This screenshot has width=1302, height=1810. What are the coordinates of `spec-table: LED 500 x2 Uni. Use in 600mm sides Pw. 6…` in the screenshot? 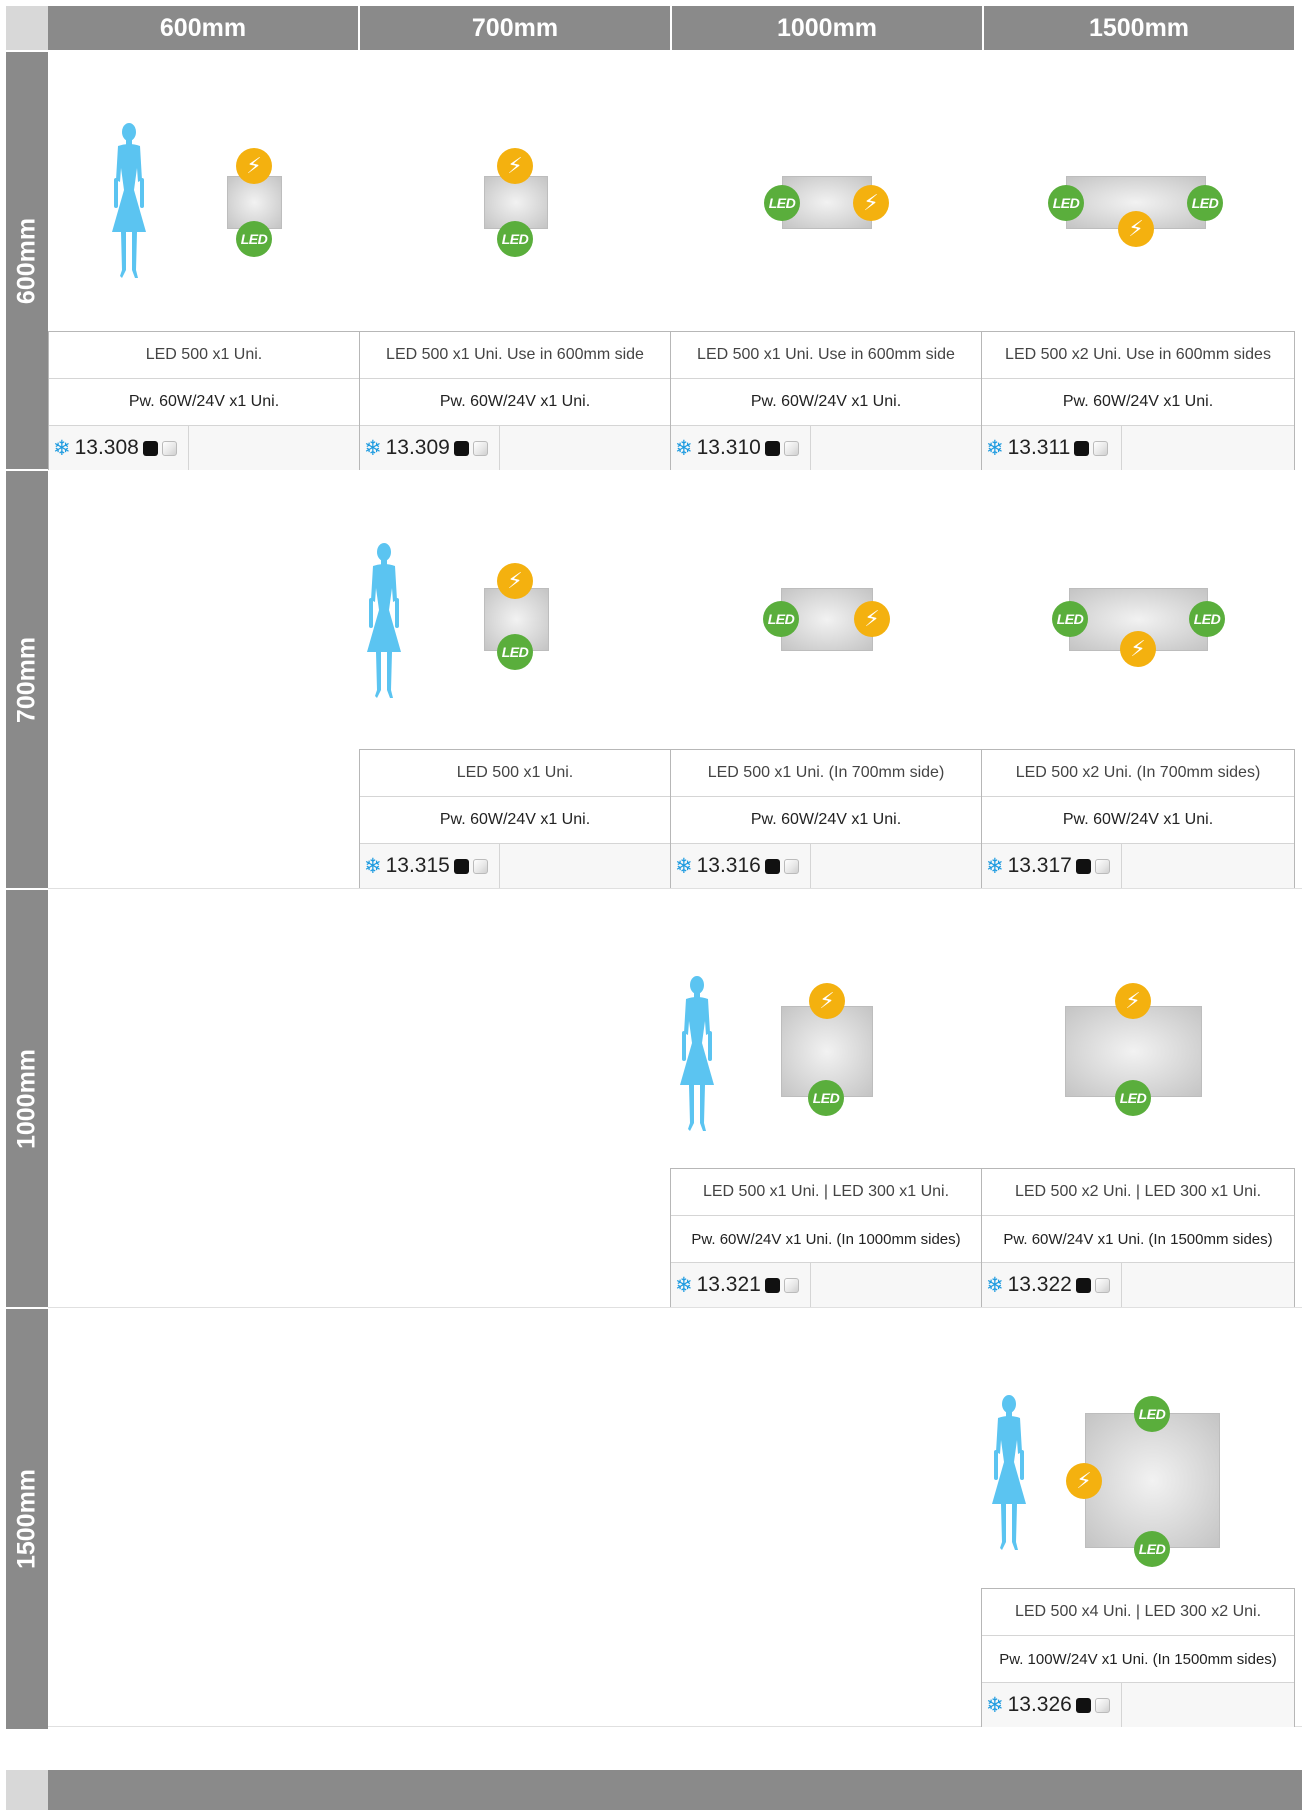 It's located at (1138, 400).